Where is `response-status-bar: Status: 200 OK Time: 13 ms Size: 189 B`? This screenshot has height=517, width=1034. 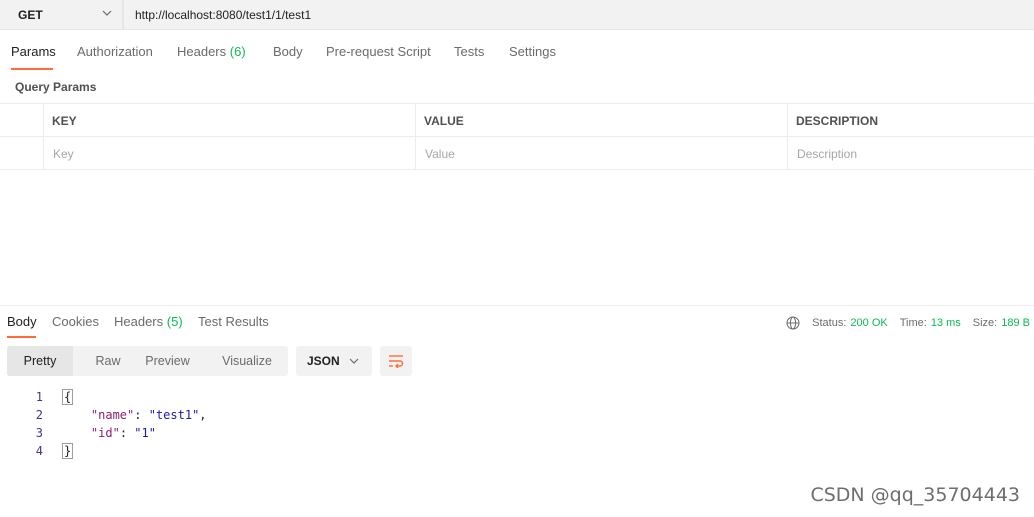 response-status-bar: Status: 200 OK Time: 13 ms Size: 189 B is located at coordinates (908, 323).